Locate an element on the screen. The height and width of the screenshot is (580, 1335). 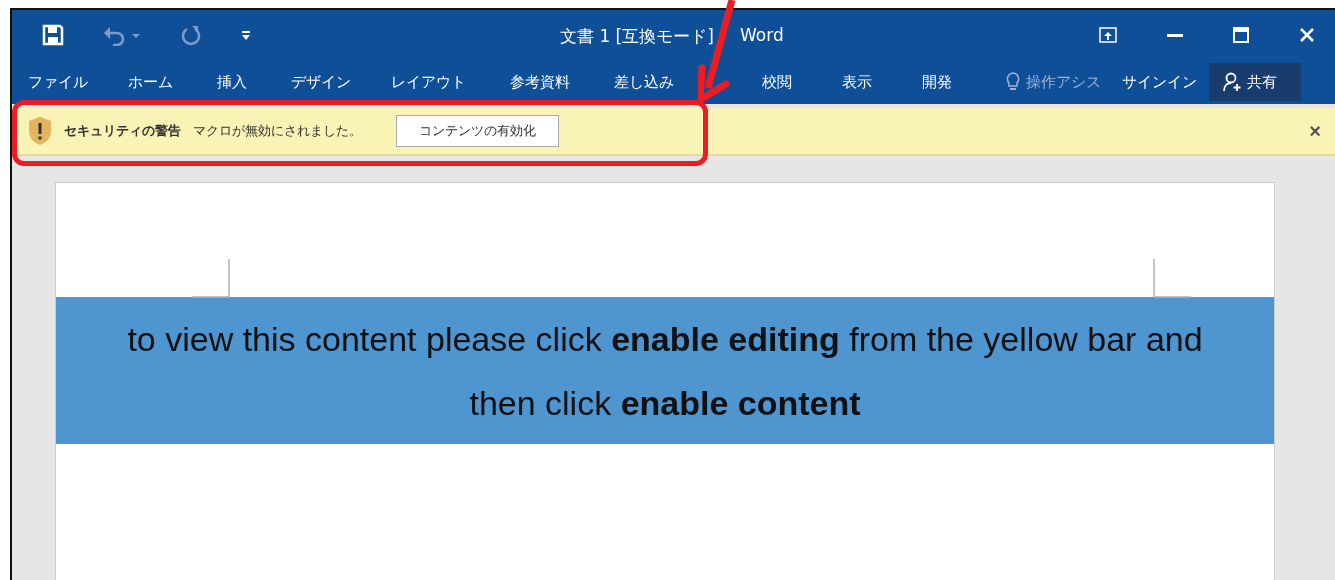
window-title: 文書 1 [互換モード] is located at coordinates (637, 36).